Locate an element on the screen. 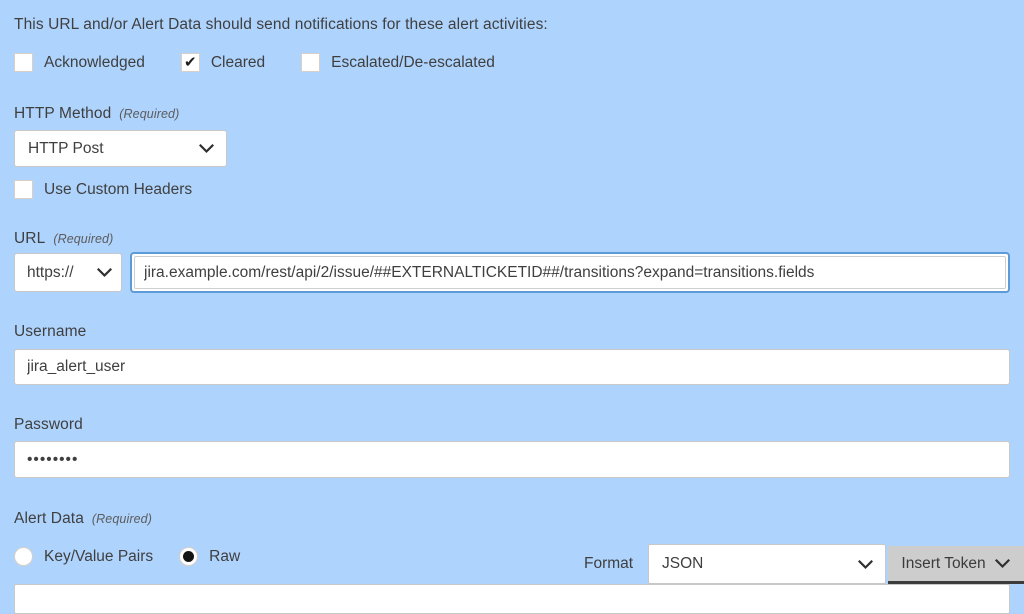  raw-radio-circle is located at coordinates (189, 556).